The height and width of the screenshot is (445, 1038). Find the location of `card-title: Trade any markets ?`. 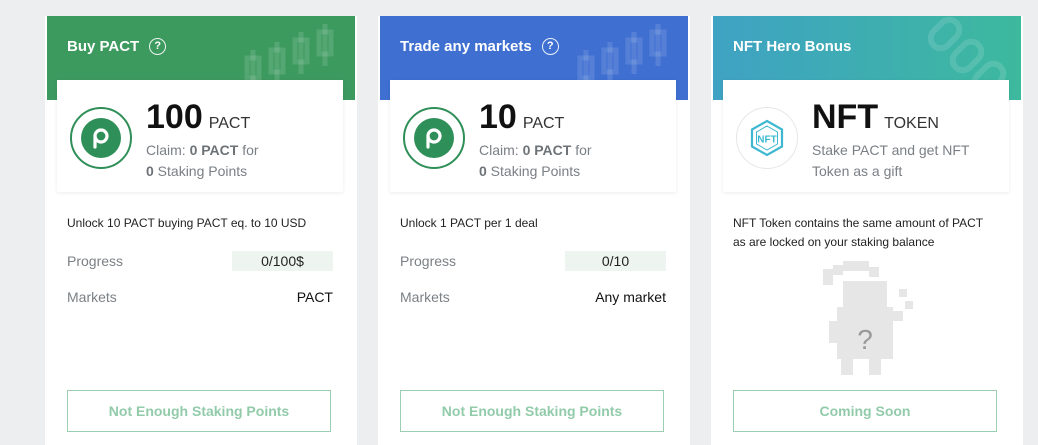

card-title: Trade any markets ? is located at coordinates (479, 46).